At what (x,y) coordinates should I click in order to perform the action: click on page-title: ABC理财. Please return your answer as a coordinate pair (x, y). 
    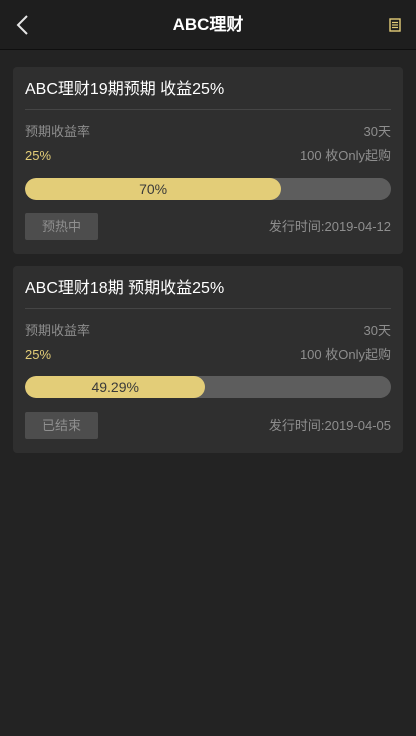
    Looking at the image, I should click on (208, 24).